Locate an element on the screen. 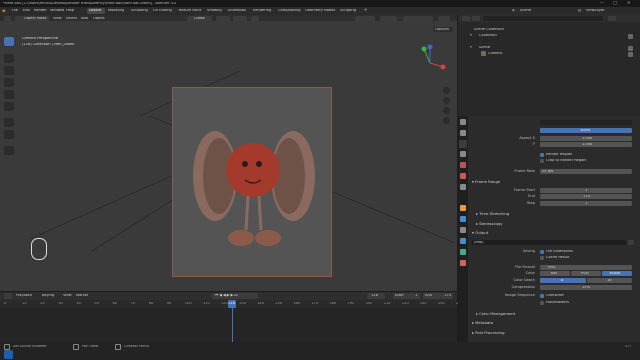 The height and width of the screenshot is (360, 640). options-dropdown: Options is located at coordinates (443, 29).